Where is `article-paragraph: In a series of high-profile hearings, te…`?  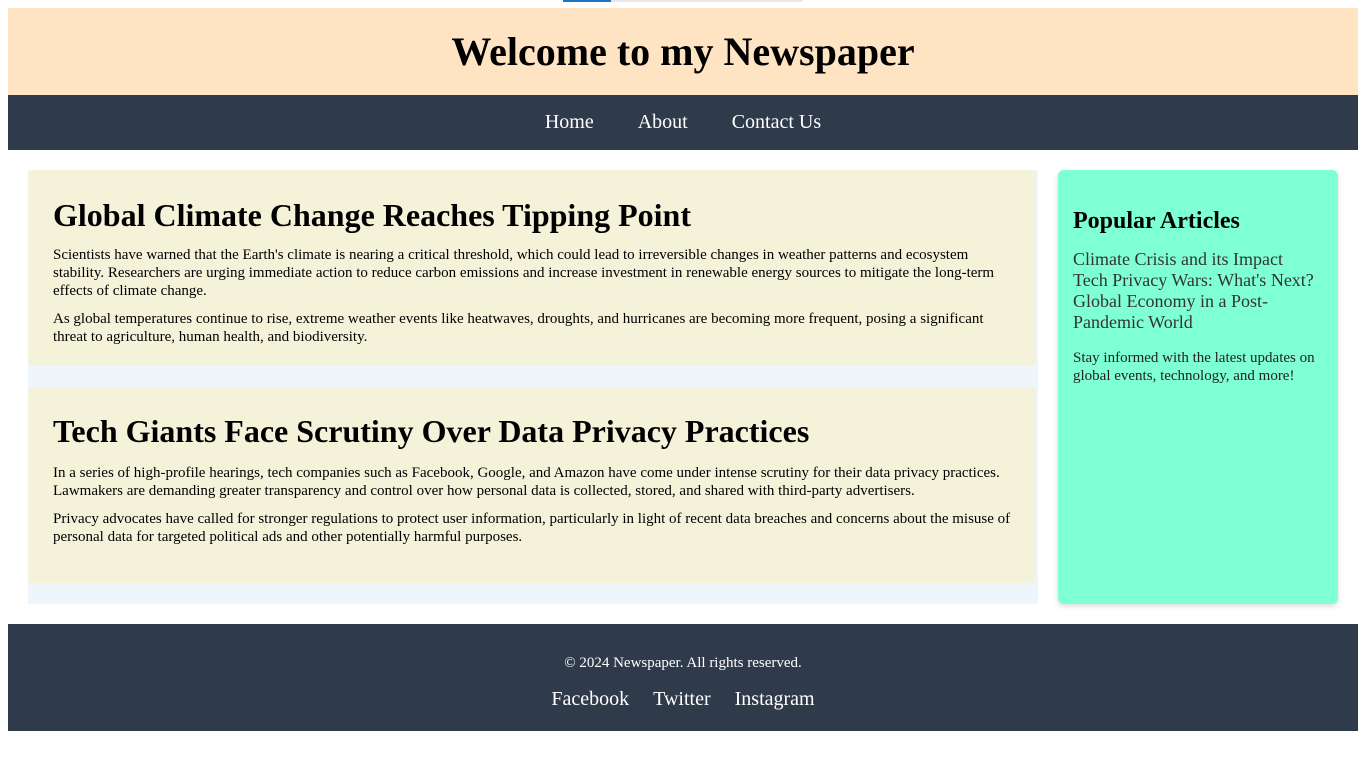 article-paragraph: In a series of high-profile hearings, te… is located at coordinates (526, 482).